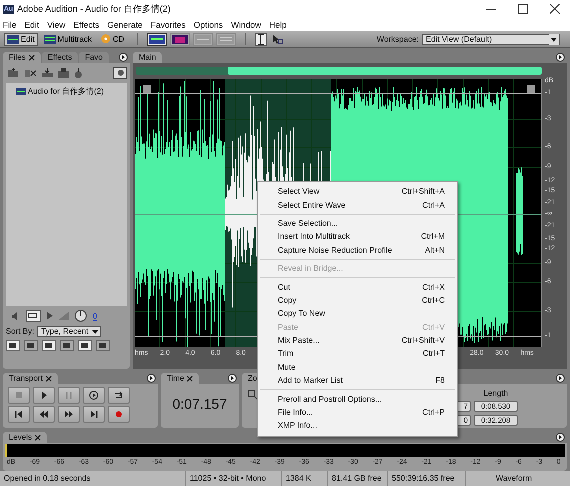  I want to click on time-display: 0:07.157, so click(200, 404).